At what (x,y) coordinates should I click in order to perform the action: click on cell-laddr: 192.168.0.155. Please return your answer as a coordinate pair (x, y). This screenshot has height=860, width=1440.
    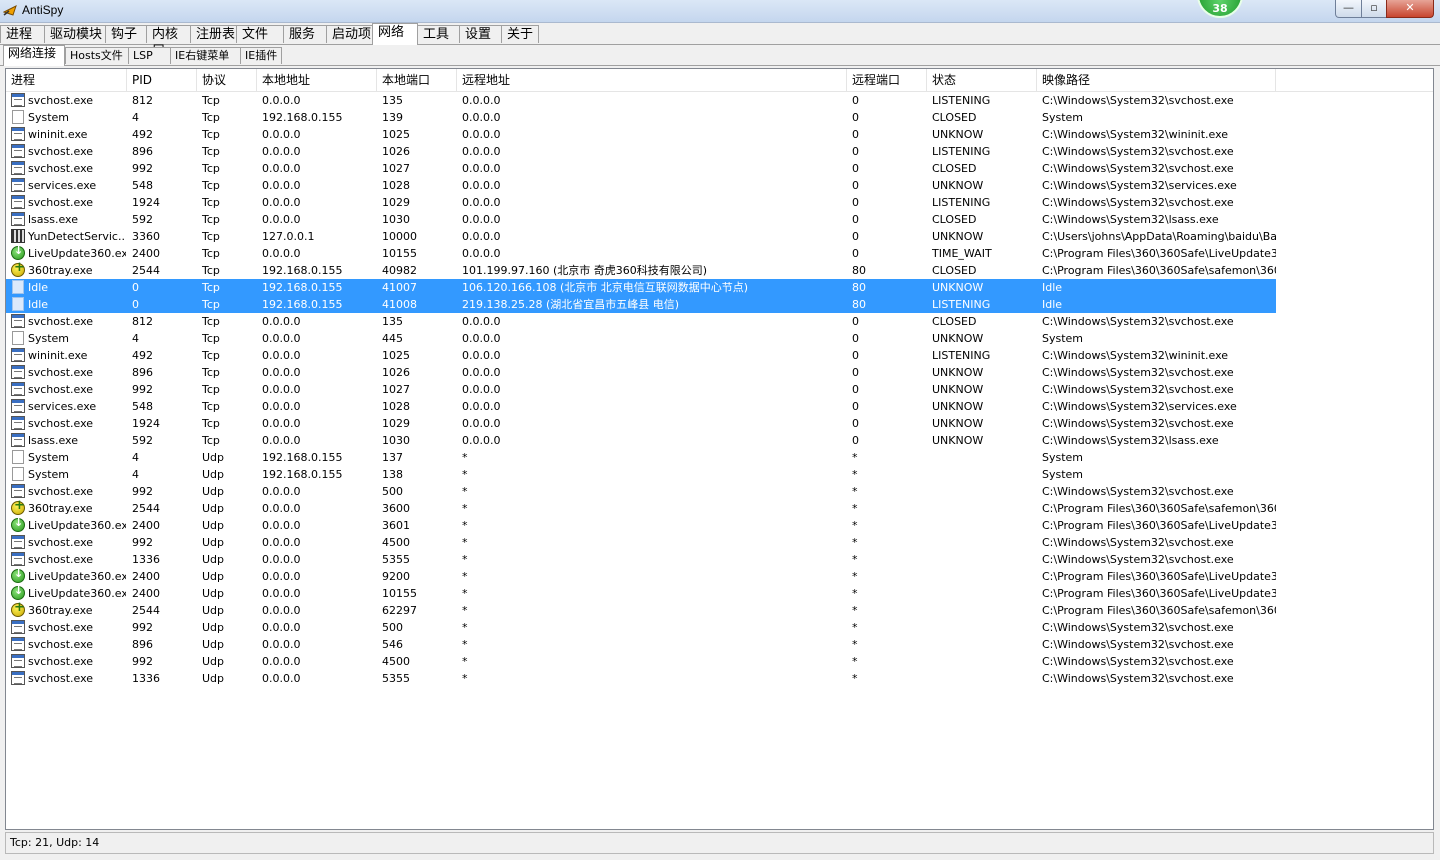
    Looking at the image, I should click on (302, 457).